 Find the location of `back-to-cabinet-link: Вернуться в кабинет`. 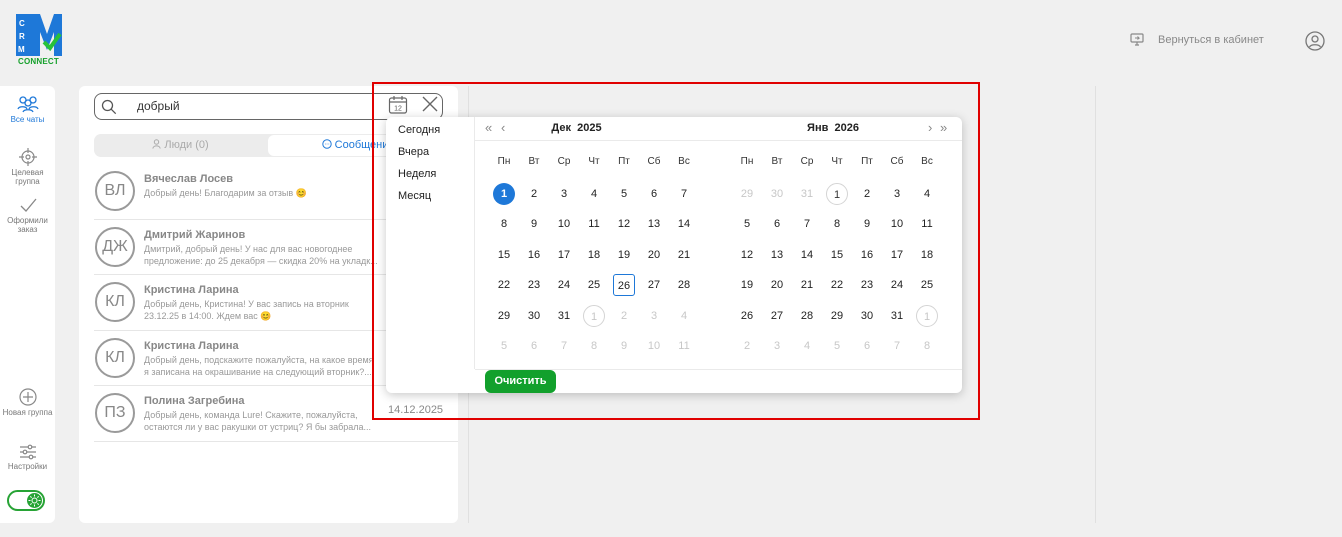

back-to-cabinet-link: Вернуться в кабинет is located at coordinates (1197, 39).